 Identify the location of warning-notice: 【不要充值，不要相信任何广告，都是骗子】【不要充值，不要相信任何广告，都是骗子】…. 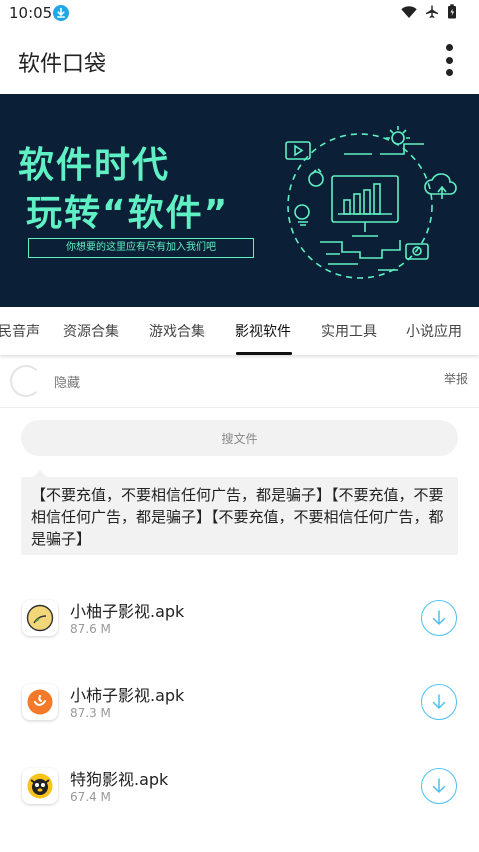
(239, 512).